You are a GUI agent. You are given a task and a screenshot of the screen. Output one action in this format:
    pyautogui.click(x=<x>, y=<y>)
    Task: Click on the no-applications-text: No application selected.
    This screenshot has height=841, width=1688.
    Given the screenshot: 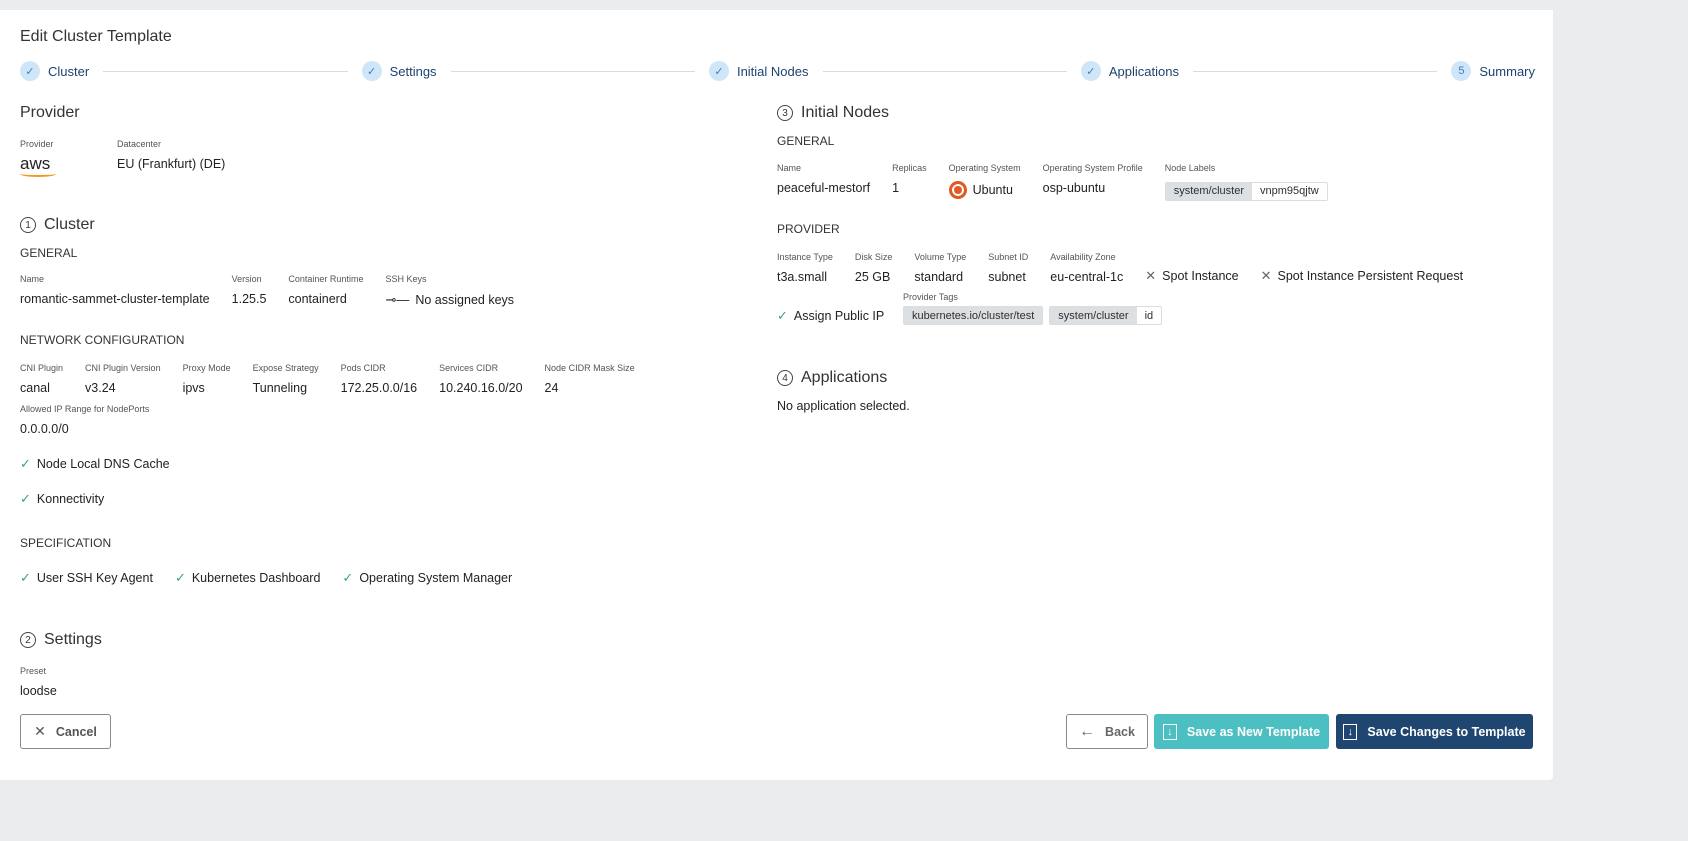 What is the action you would take?
    pyautogui.click(x=843, y=406)
    